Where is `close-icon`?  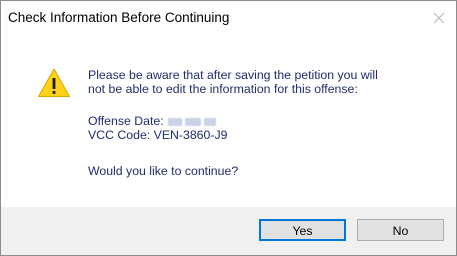 close-icon is located at coordinates (439, 18).